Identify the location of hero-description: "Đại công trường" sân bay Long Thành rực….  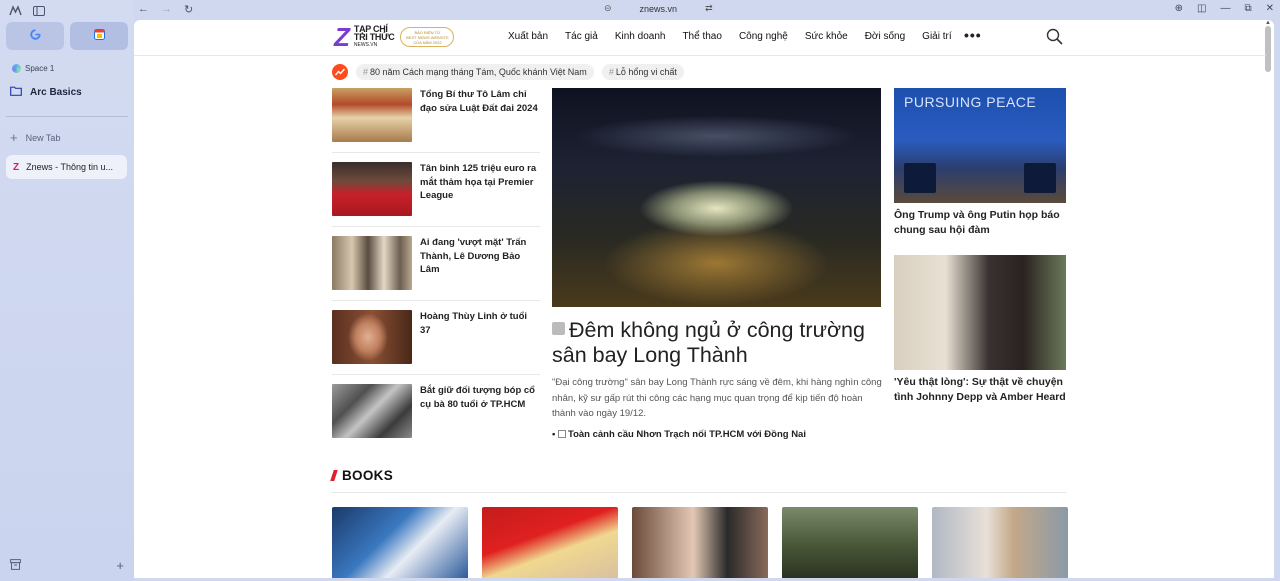
(717, 398).